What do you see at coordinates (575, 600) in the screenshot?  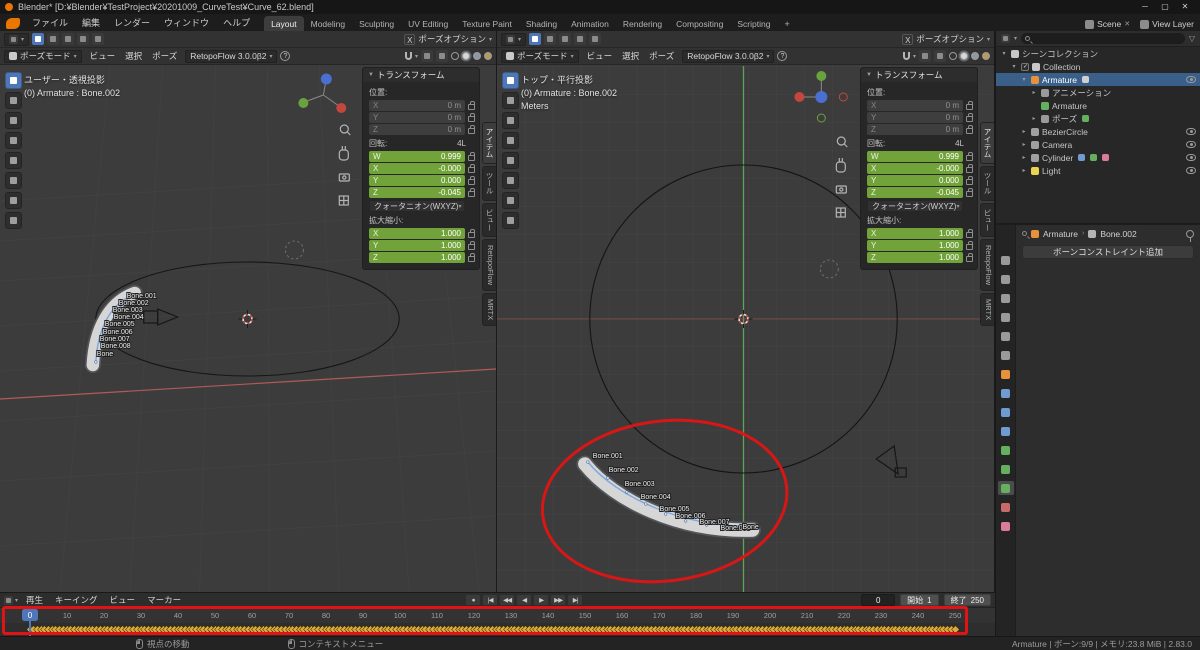 I see `jump-to-end-button: ▶|` at bounding box center [575, 600].